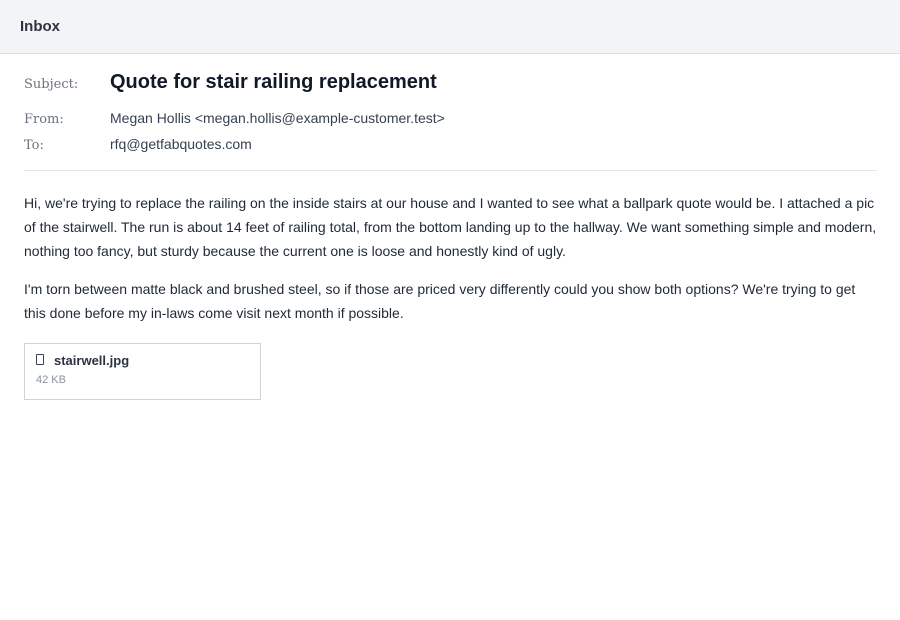 This screenshot has width=900, height=620. Describe the element at coordinates (44, 119) in the screenshot. I see `from-label: From:` at that location.